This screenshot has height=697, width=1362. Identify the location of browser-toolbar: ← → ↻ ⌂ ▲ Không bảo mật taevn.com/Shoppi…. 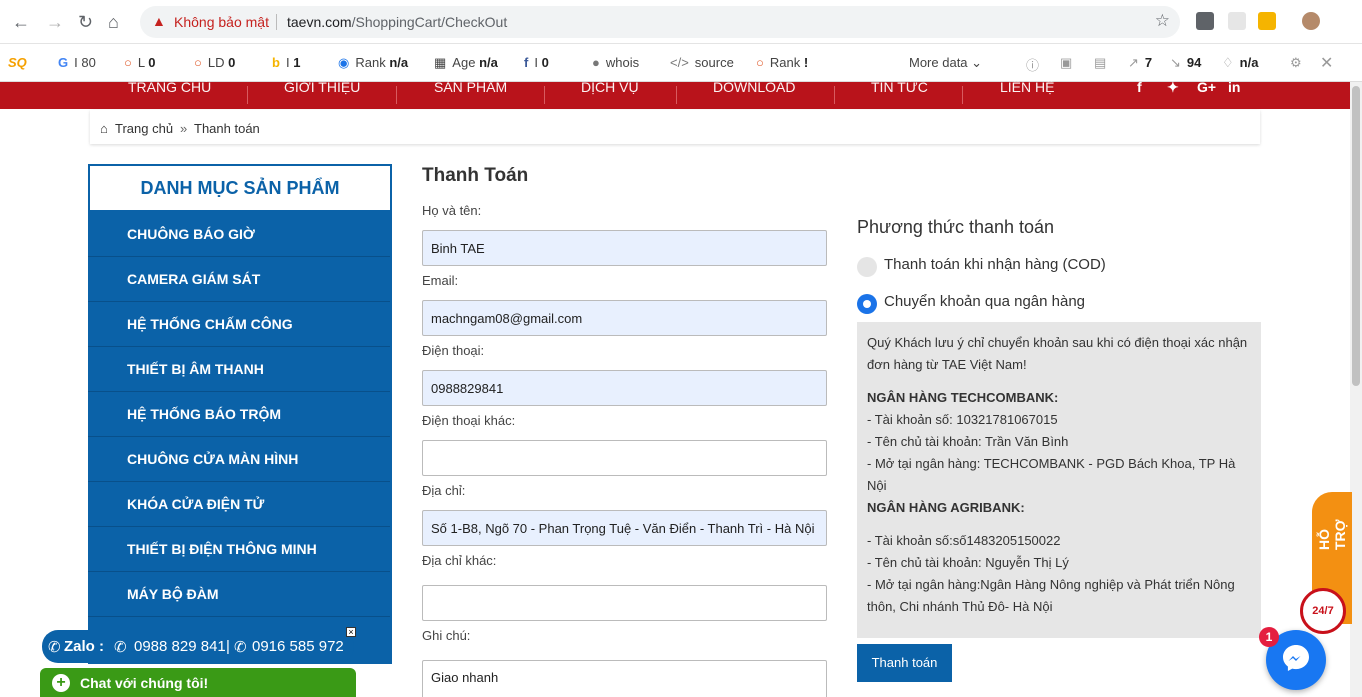
(681, 22).